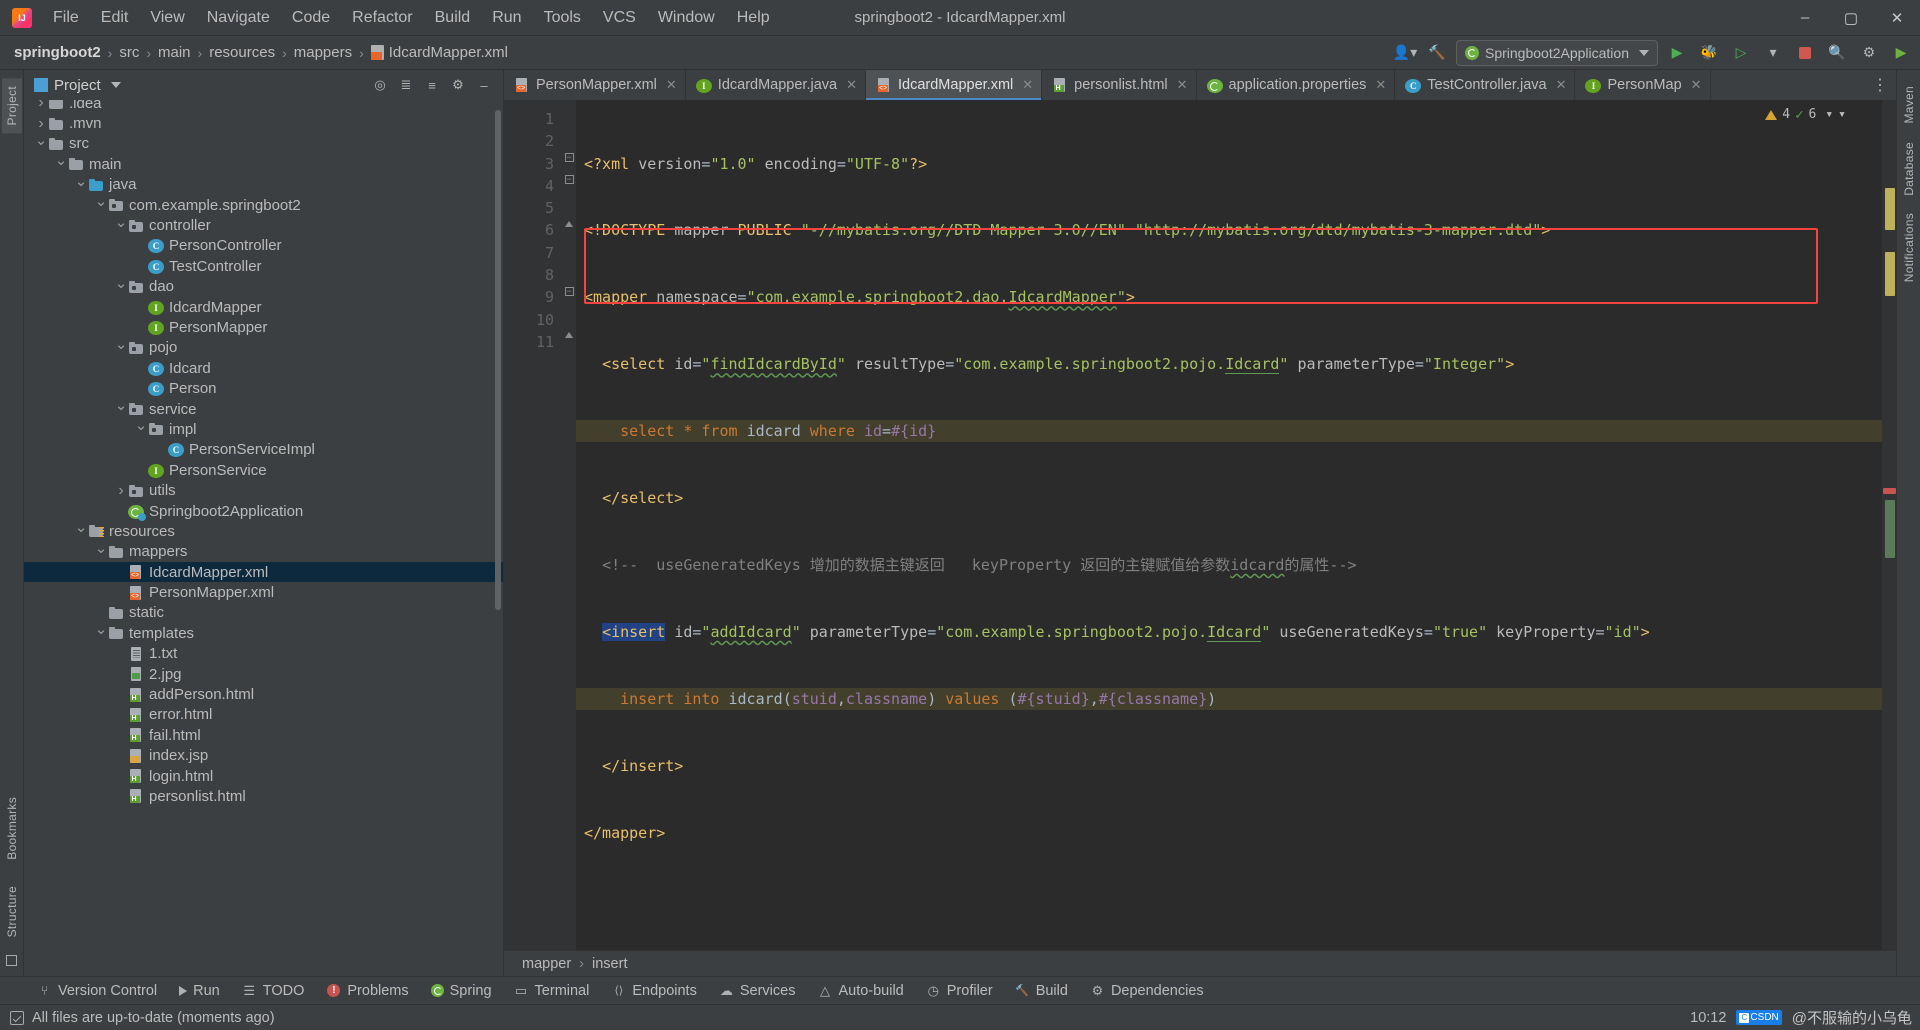 The height and width of the screenshot is (1030, 1920). I want to click on tool-tab-maven: Maven, so click(1909, 105).